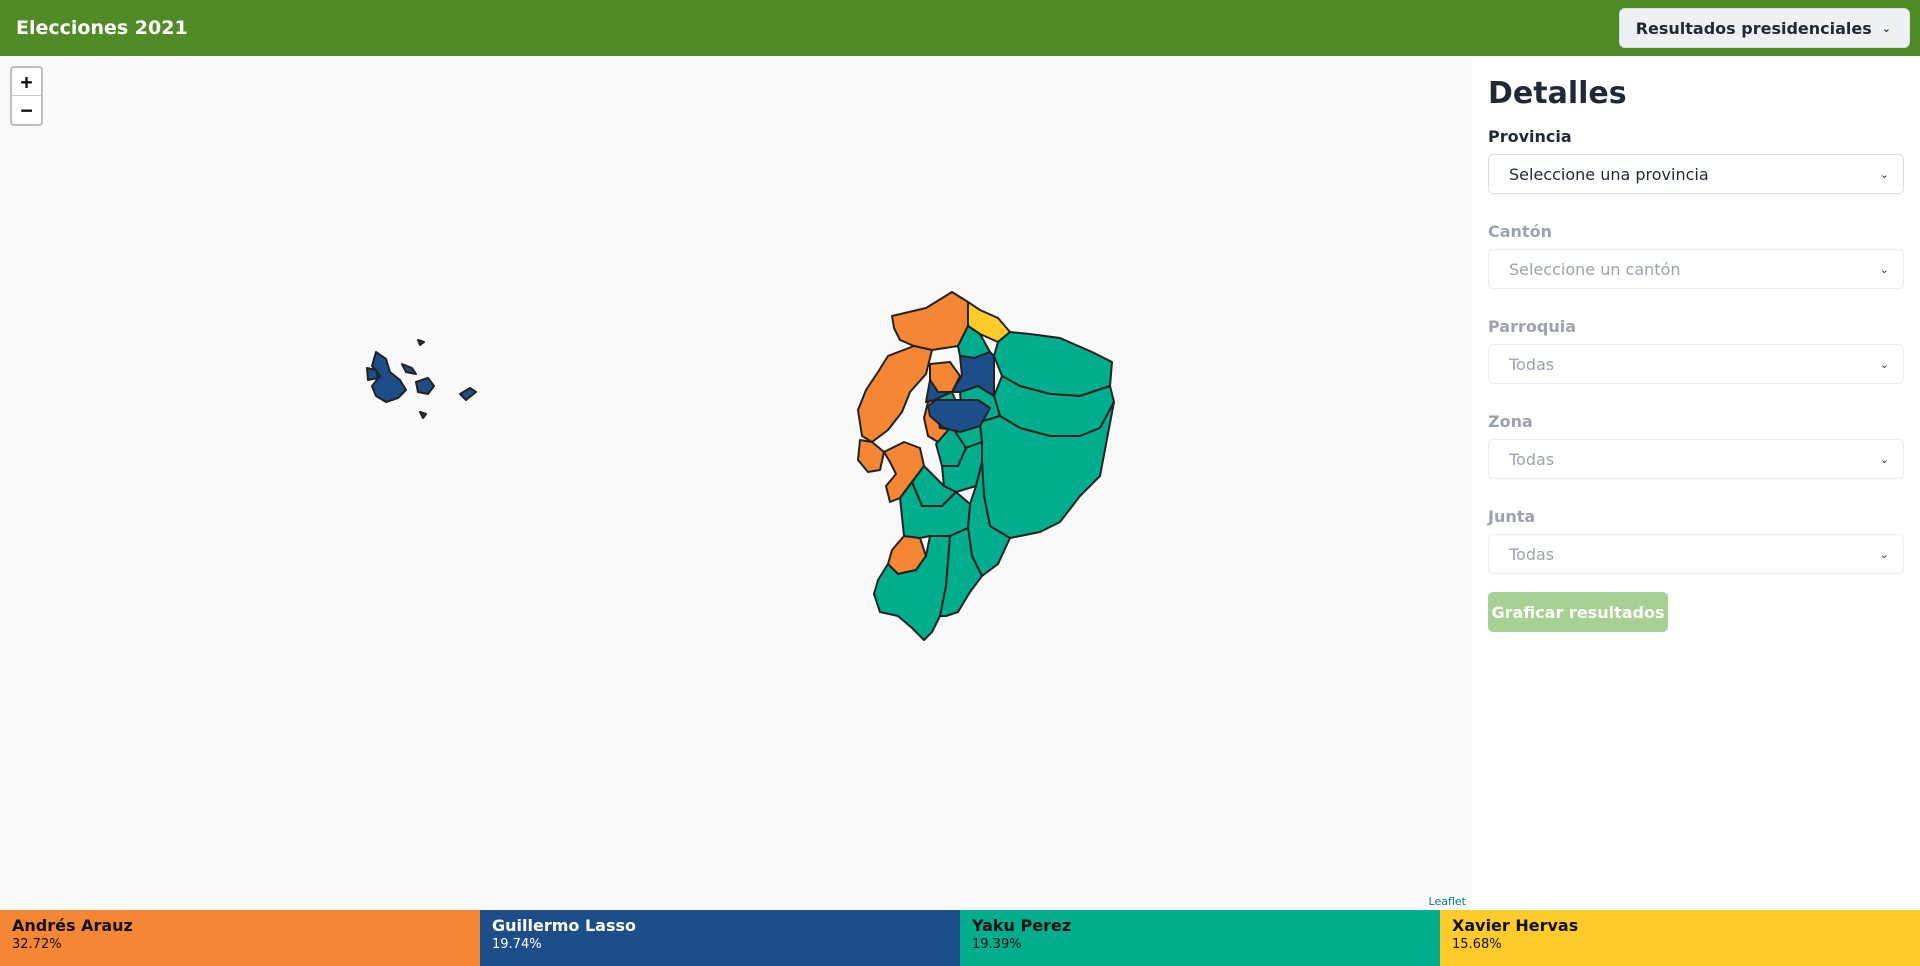 The height and width of the screenshot is (966, 1920). Describe the element at coordinates (1532, 326) in the screenshot. I see `parroquia-label: Parroquia` at that location.